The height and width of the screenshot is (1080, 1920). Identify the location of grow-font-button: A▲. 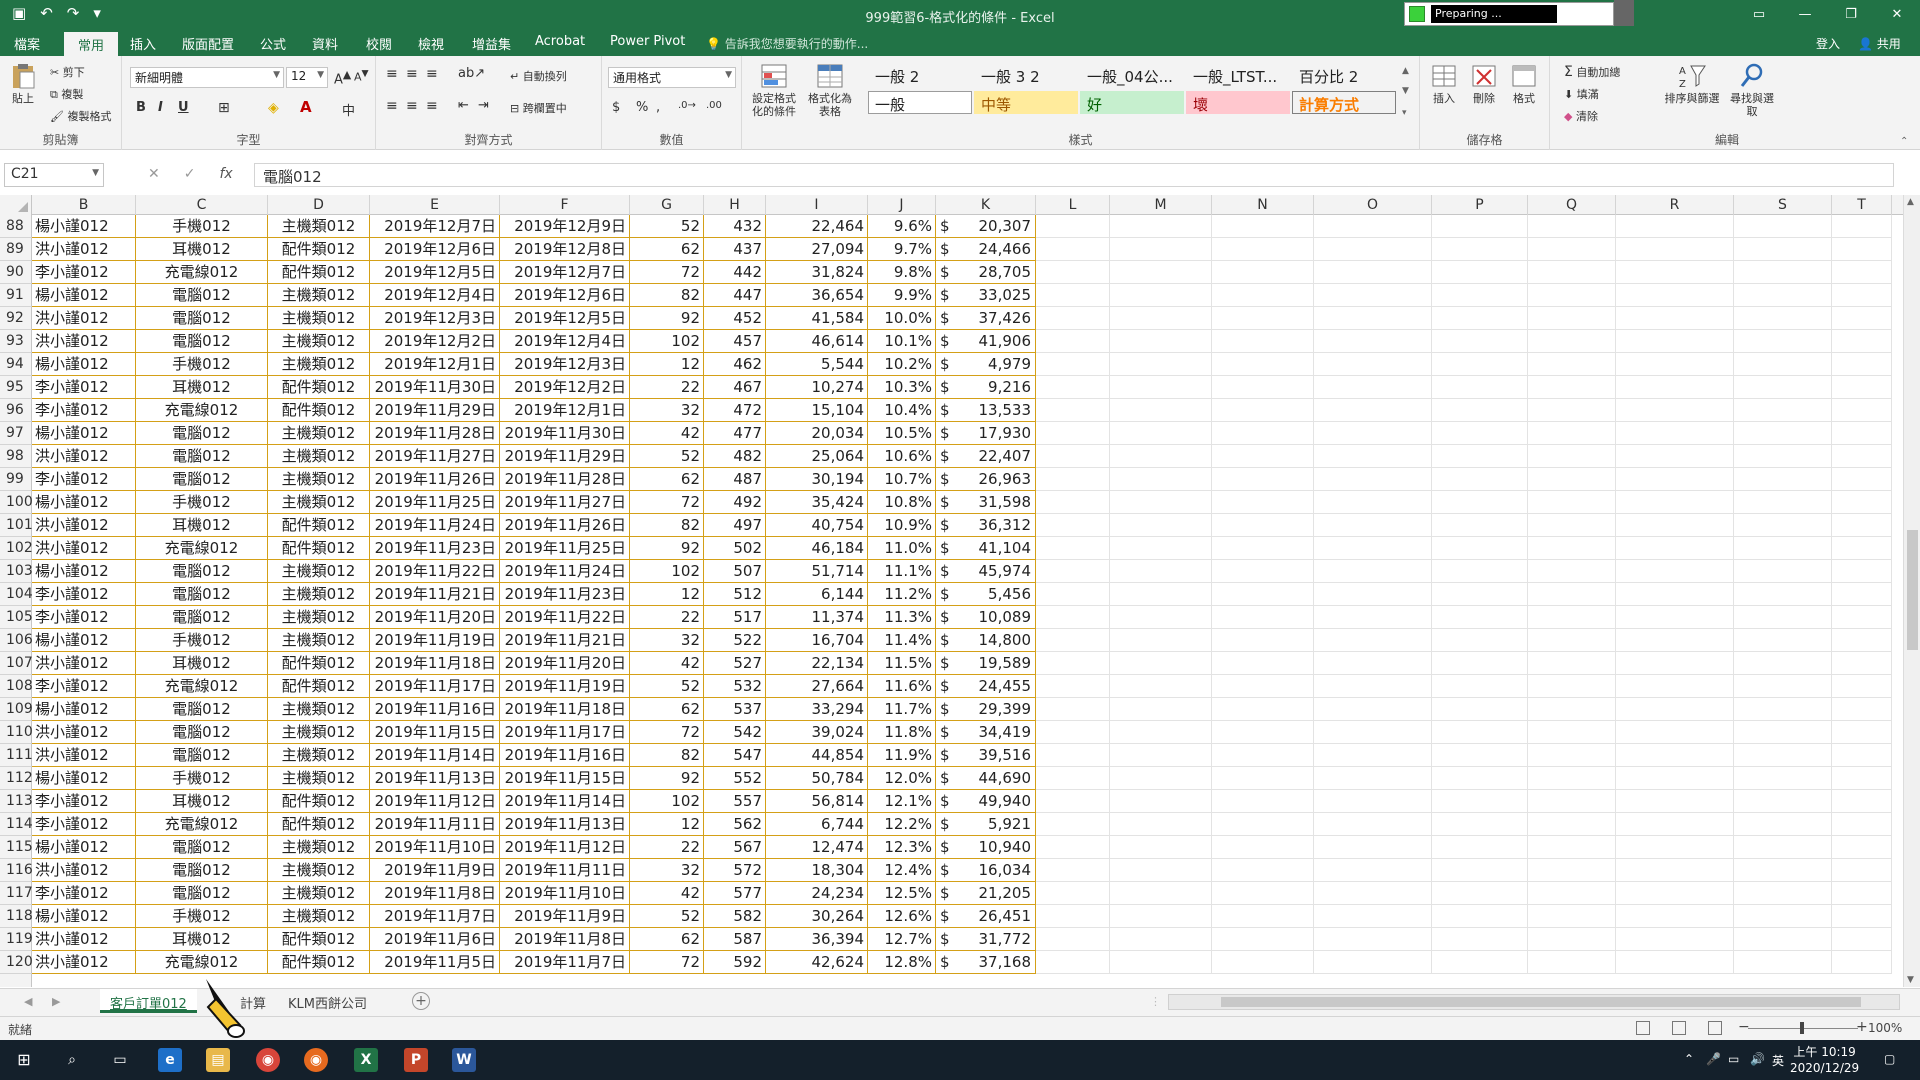
(342, 77).